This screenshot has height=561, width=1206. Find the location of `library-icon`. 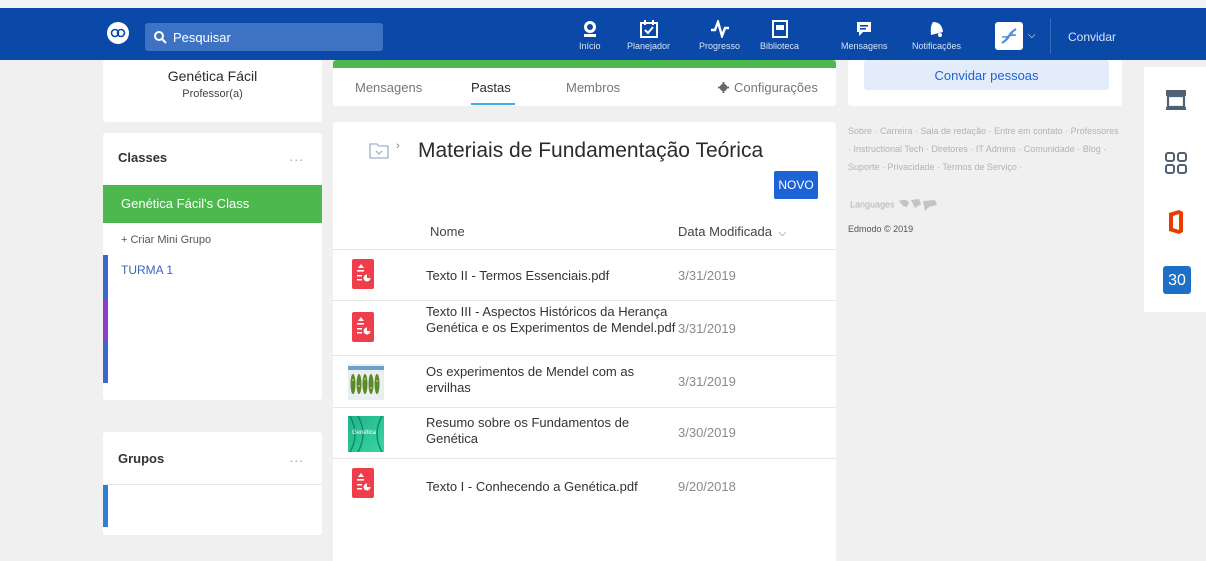

library-icon is located at coordinates (779, 29).